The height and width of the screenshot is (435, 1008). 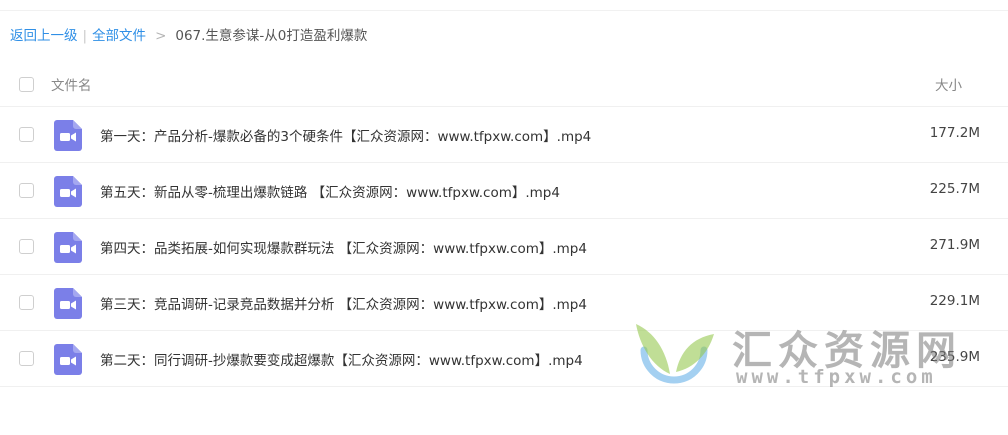 I want to click on breadcrumb-arrow: >, so click(x=161, y=36).